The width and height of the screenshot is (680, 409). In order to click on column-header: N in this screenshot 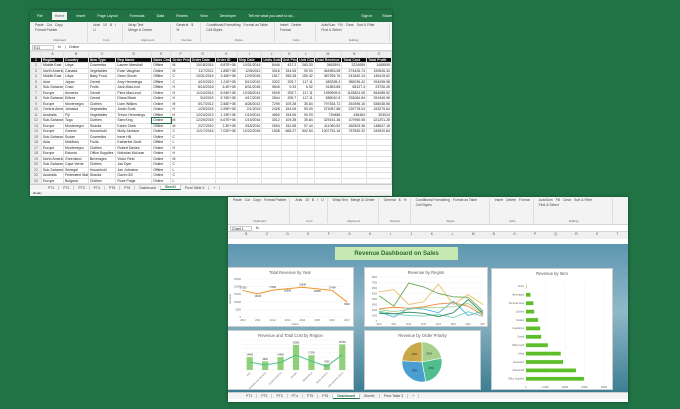, I will do `click(494, 235)`.